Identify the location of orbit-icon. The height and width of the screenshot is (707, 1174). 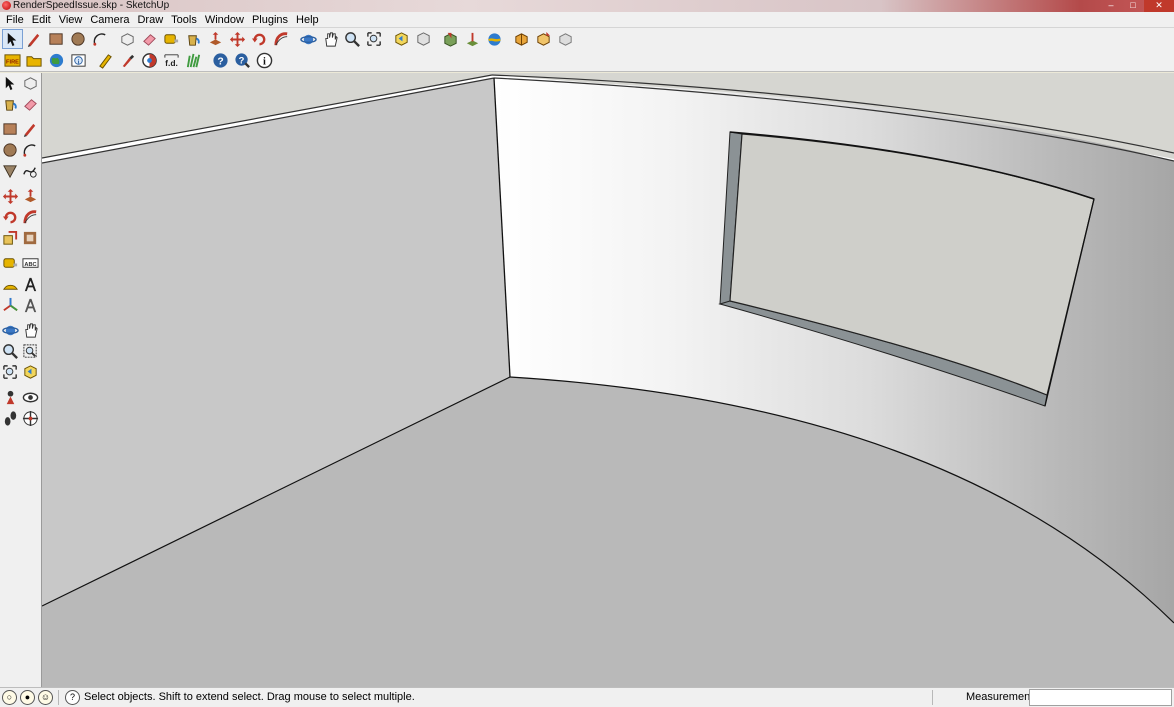
(10, 330).